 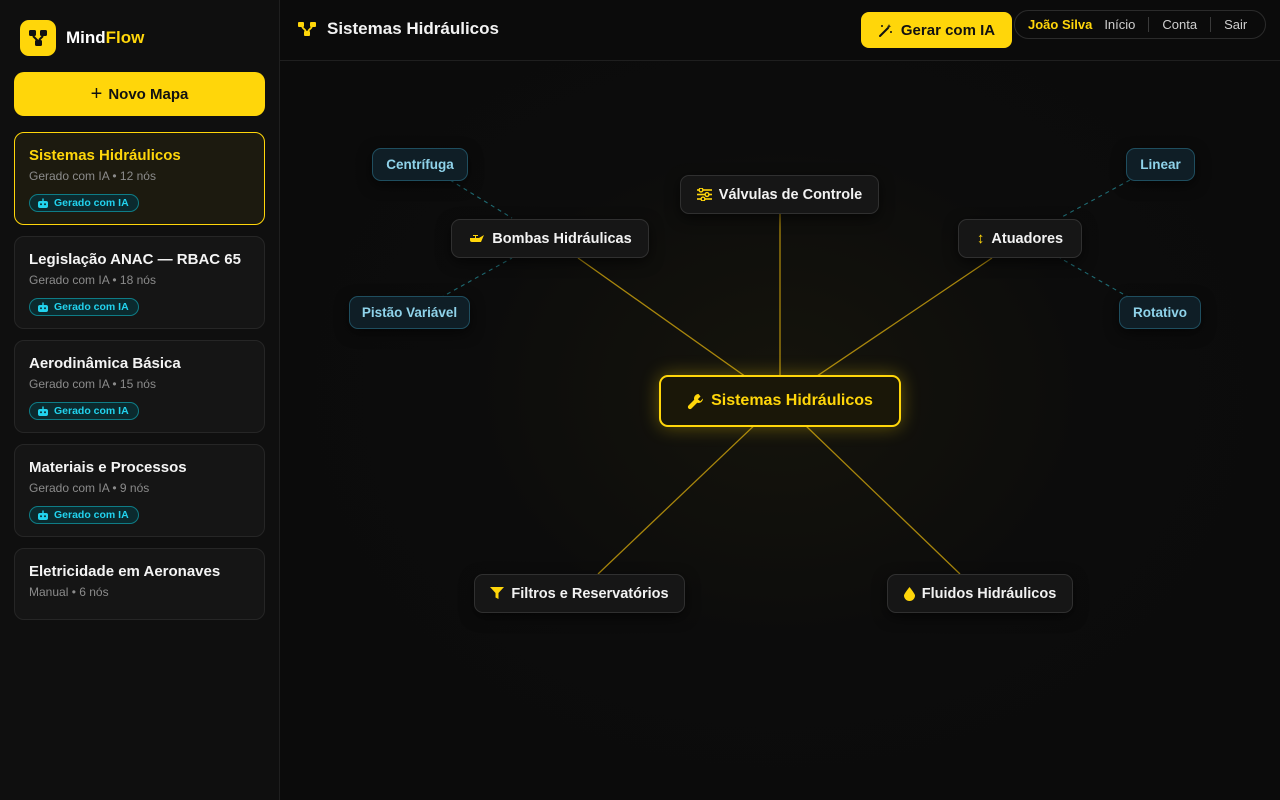 I want to click on map-title: Aerodinâmica Básica, so click(x=105, y=363).